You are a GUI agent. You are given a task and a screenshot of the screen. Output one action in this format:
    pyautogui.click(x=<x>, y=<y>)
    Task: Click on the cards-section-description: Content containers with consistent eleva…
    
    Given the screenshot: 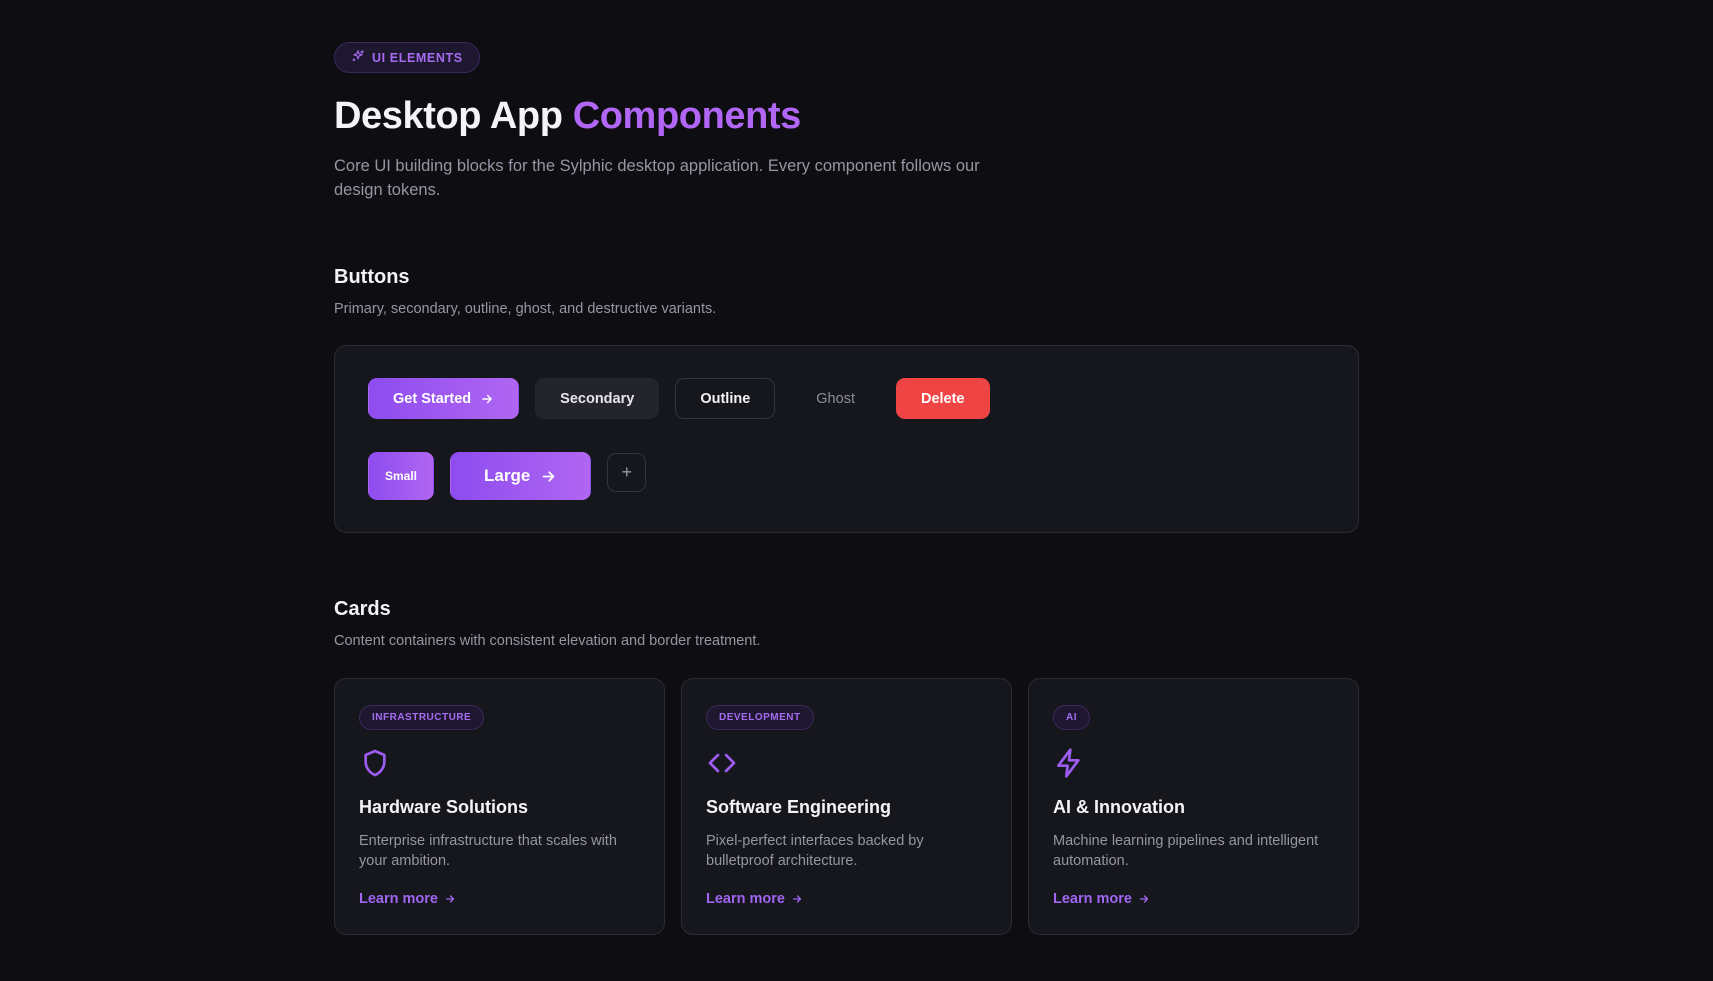 What is the action you would take?
    pyautogui.click(x=547, y=641)
    